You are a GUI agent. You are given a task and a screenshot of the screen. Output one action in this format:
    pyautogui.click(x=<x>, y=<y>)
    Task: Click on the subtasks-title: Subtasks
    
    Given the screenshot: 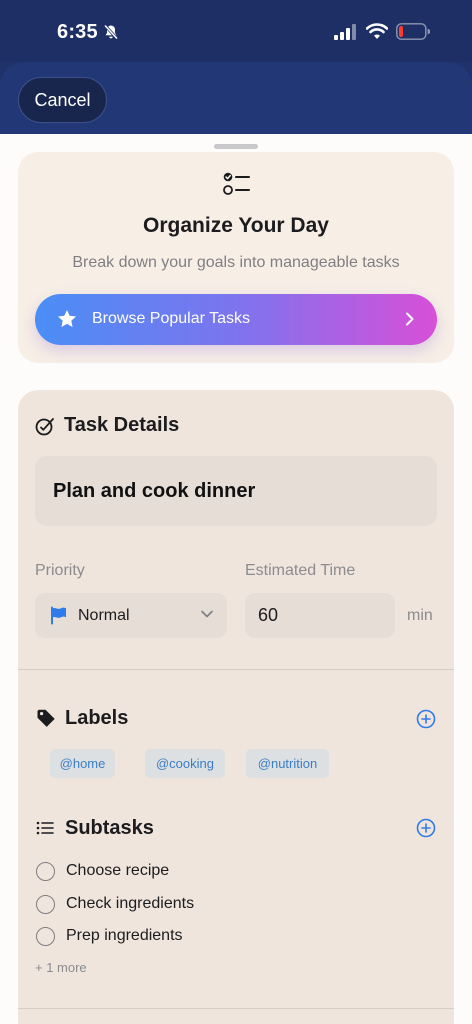 What is the action you would take?
    pyautogui.click(x=109, y=828)
    